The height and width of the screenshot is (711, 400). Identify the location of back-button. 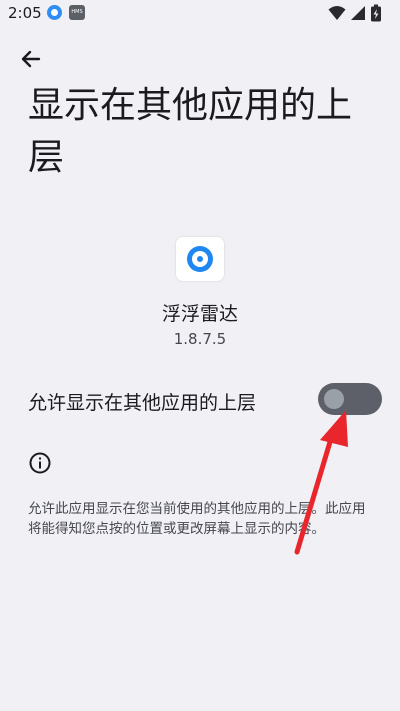
(31, 59).